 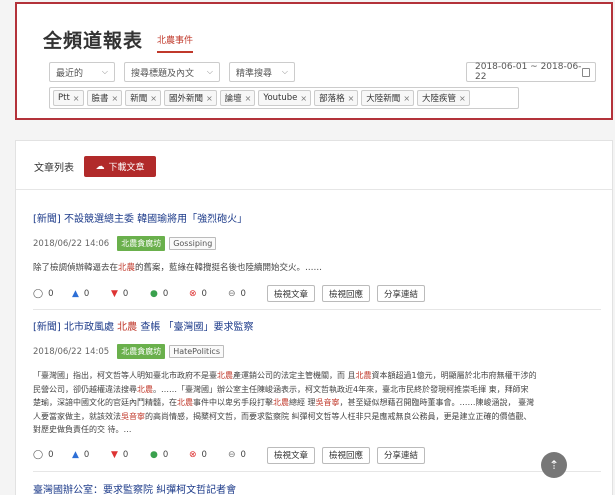 What do you see at coordinates (38, 455) in the screenshot?
I see `comment-icon: ◯` at bounding box center [38, 455].